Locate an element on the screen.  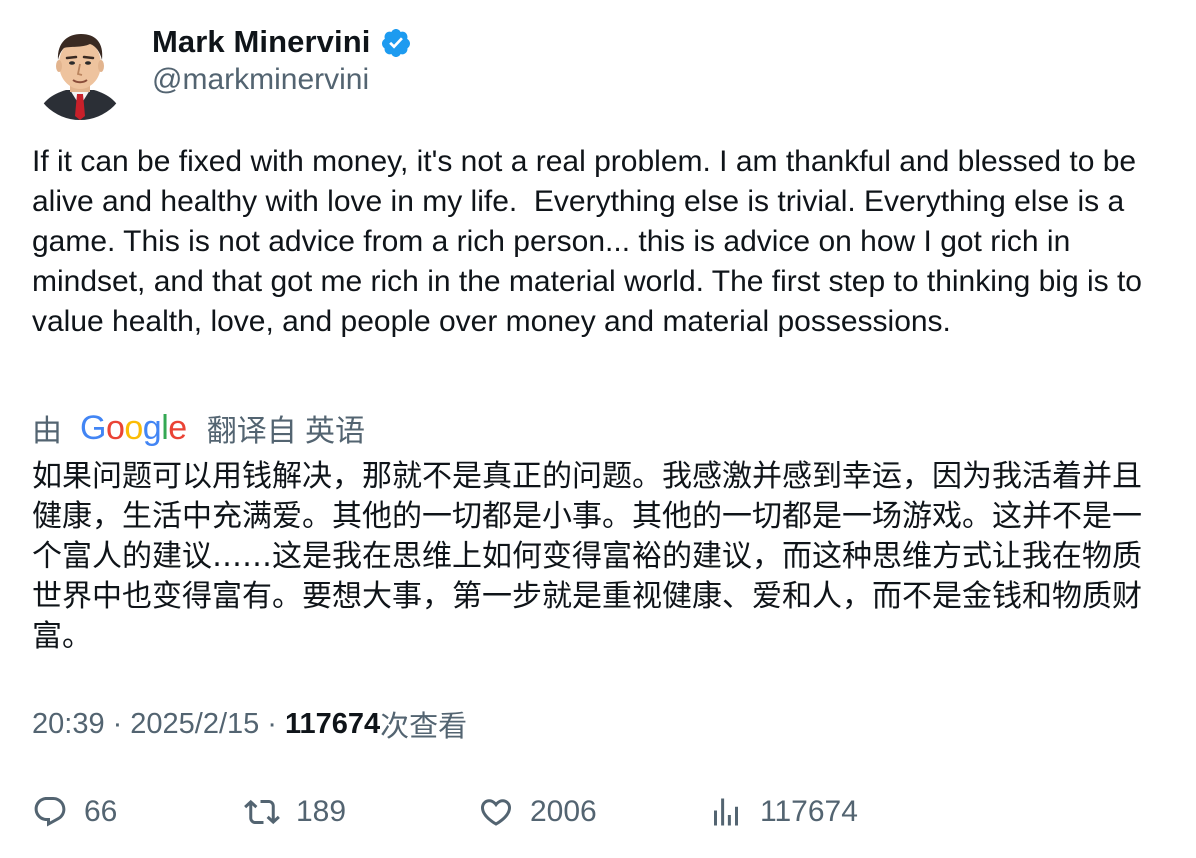
views-button: 117674 is located at coordinates (783, 812).